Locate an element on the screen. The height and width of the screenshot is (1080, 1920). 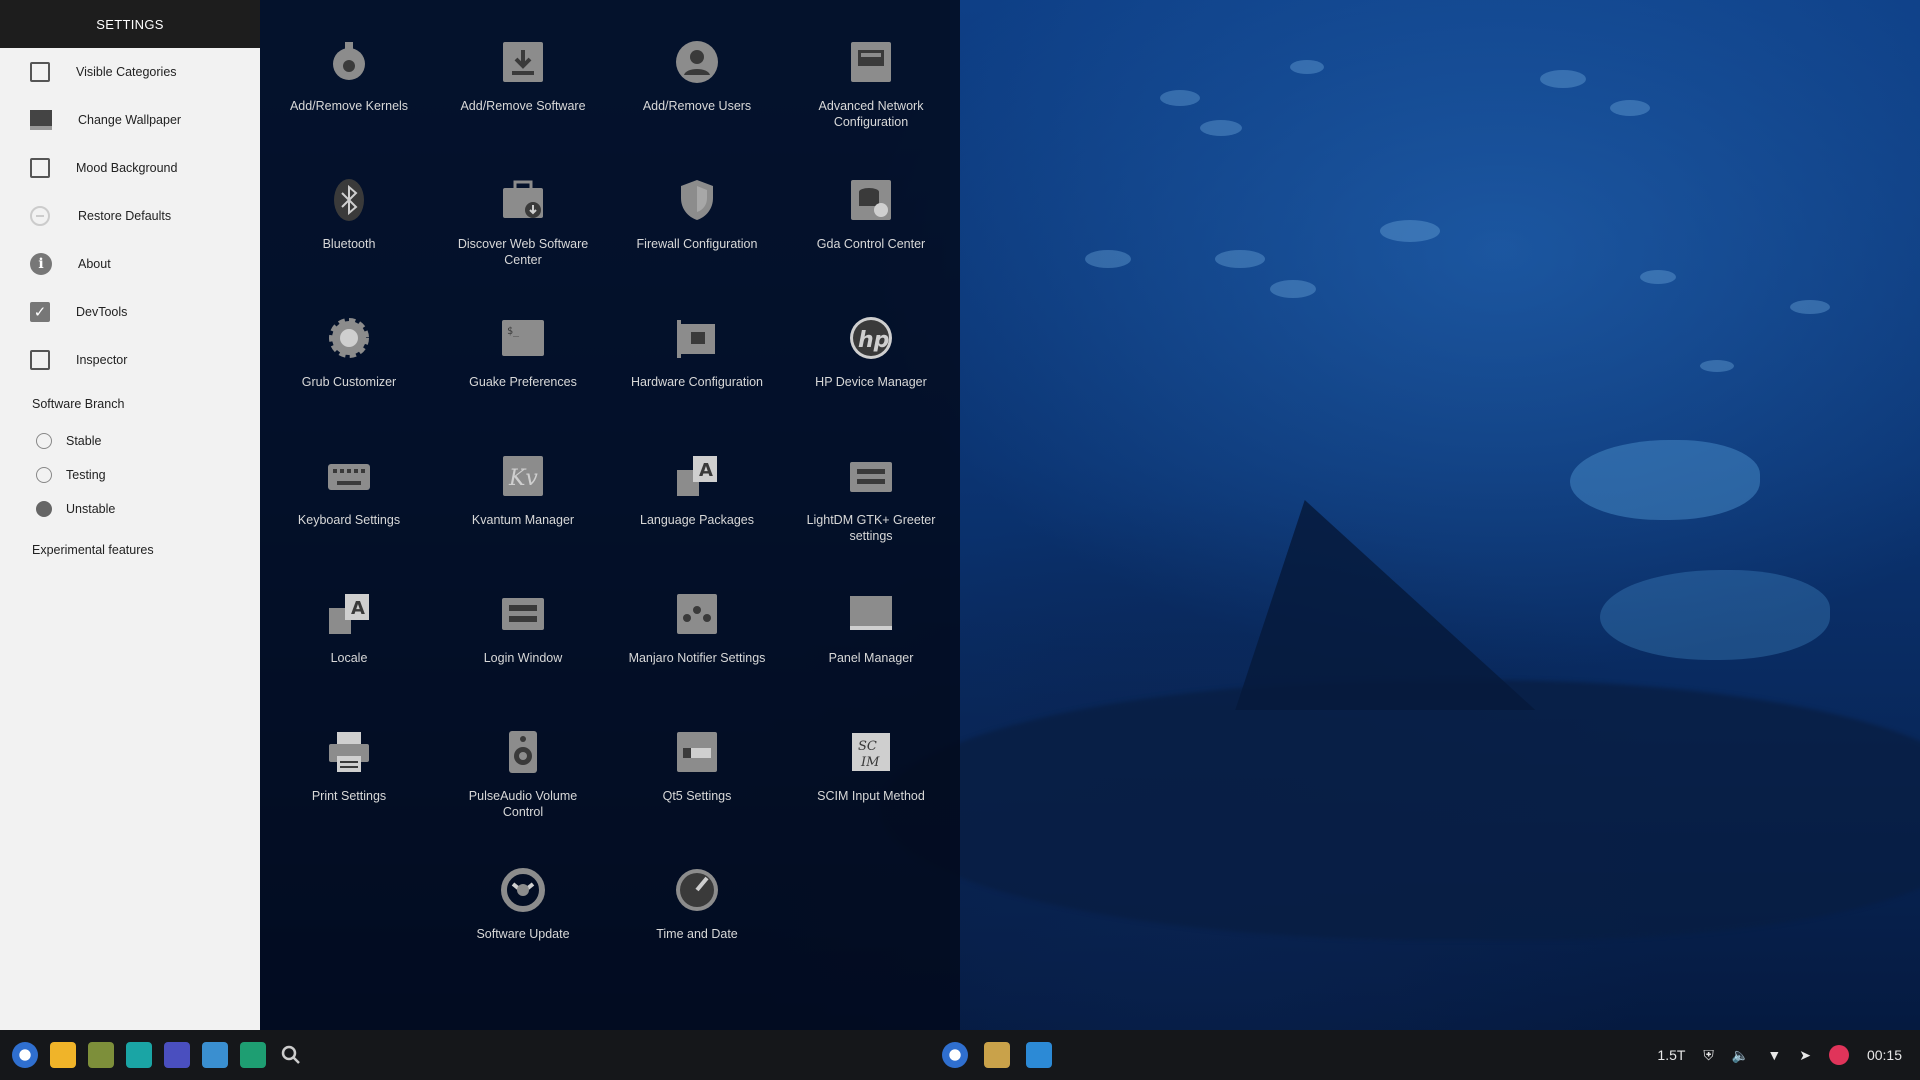
app-label: Bluetooth is located at coordinates (349, 244).